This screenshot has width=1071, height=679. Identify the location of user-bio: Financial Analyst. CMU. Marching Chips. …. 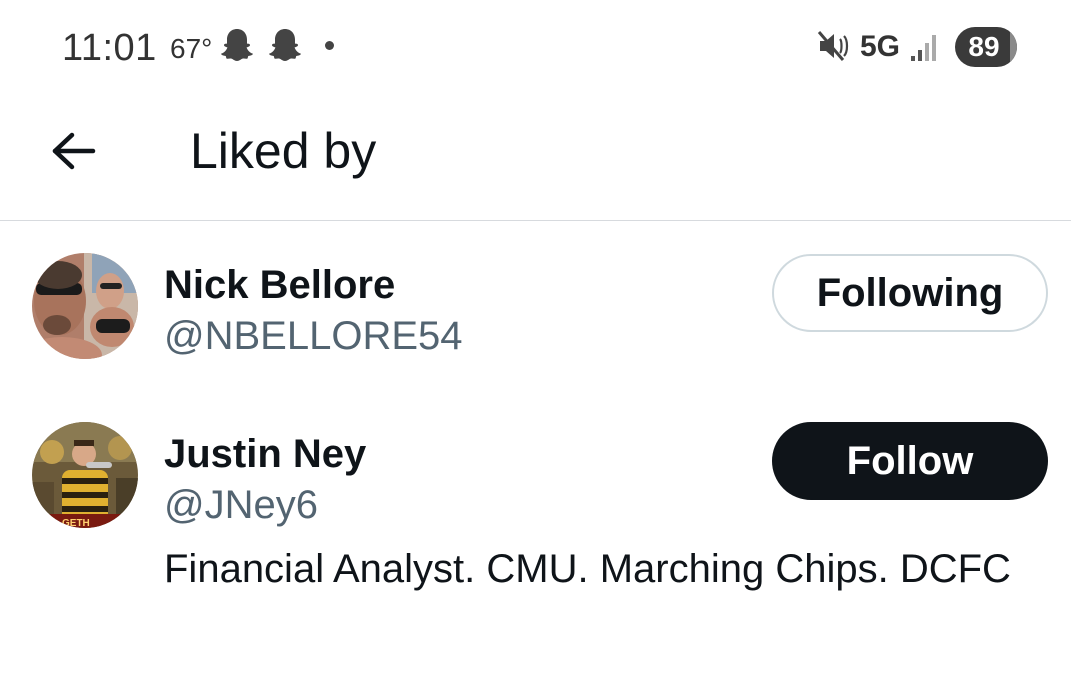
(587, 569).